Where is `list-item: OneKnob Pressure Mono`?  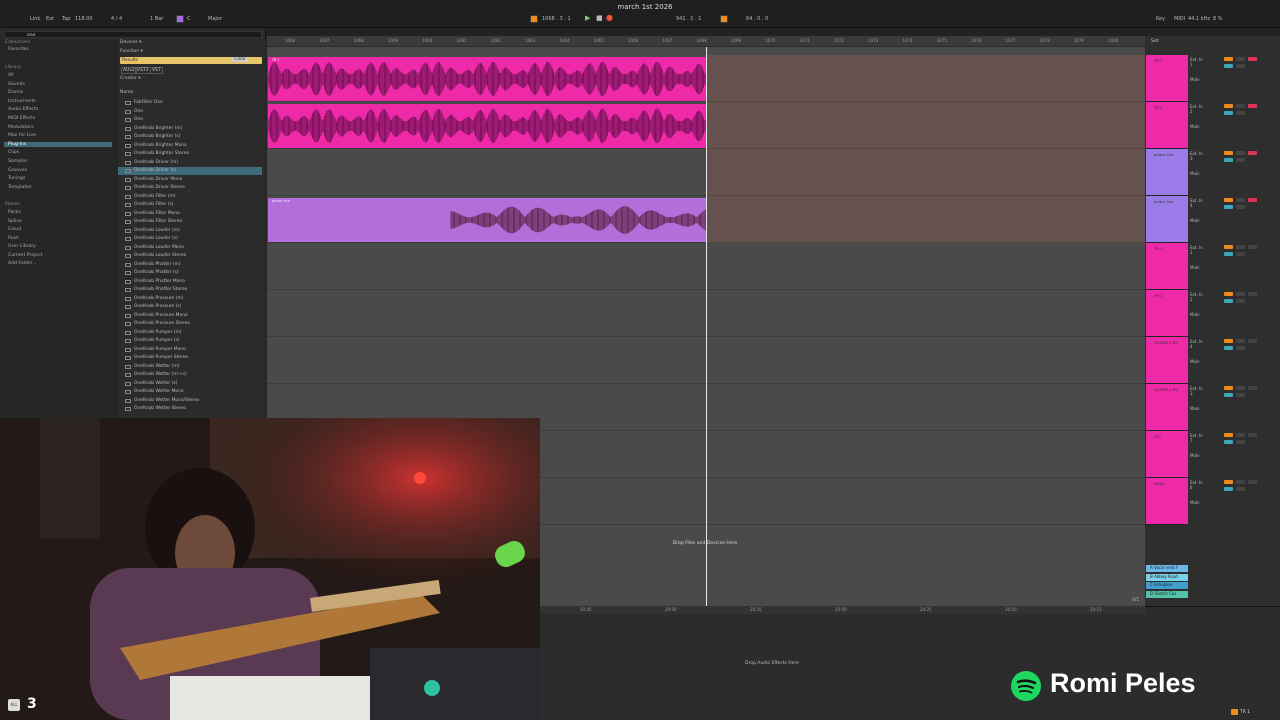 list-item: OneKnob Pressure Mono is located at coordinates (190, 316).